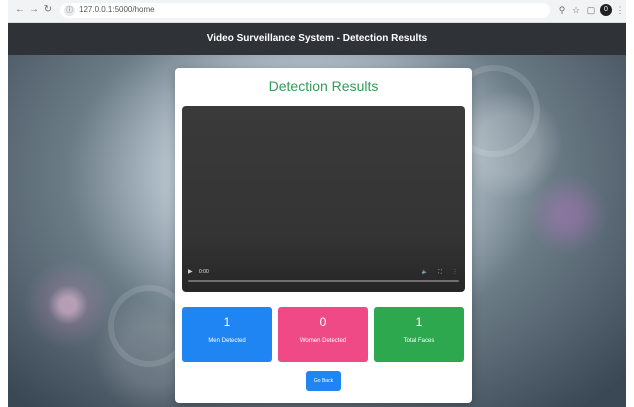 Image resolution: width=634 pixels, height=407 pixels. Describe the element at coordinates (204, 272) in the screenshot. I see `video-time: 0:00` at that location.